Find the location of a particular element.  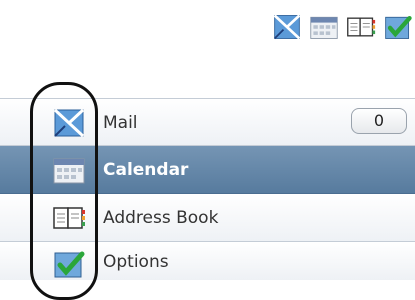

nav-item-label: Options is located at coordinates (136, 262).